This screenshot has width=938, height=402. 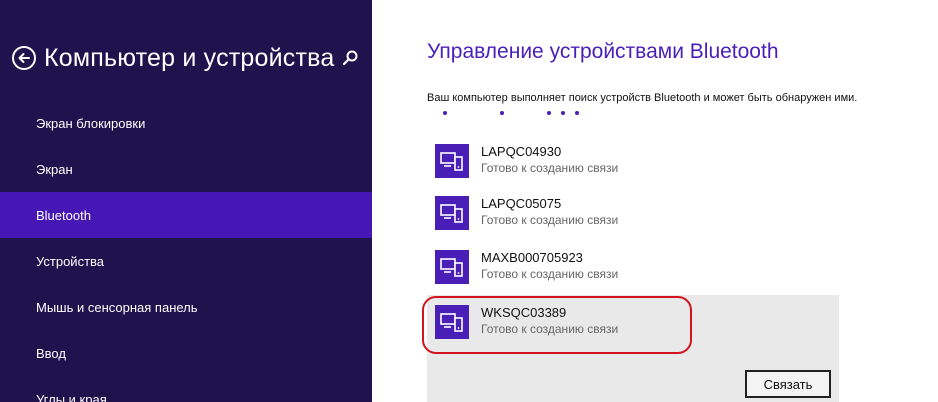 I want to click on device-list-item-selected: WKSQC03389 Готово к созданию связи, so click(x=633, y=326).